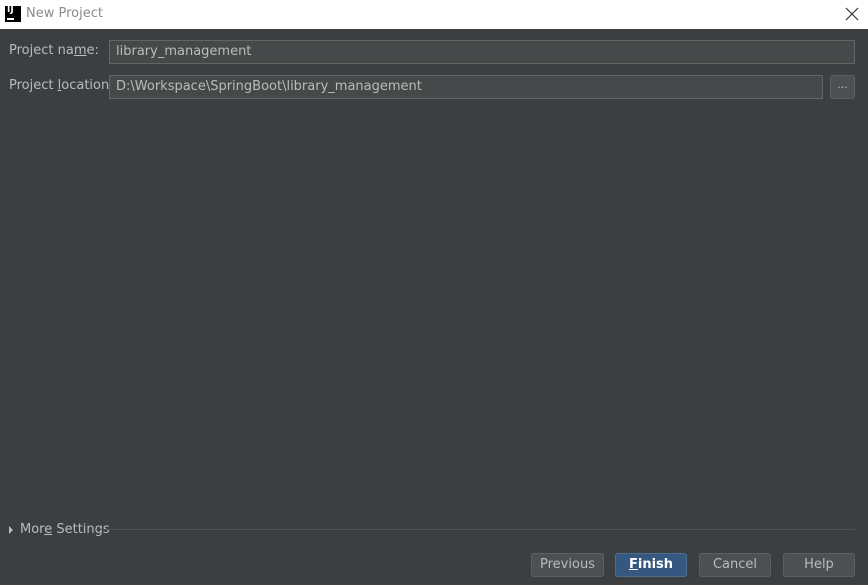  I want to click on project-location-label-part: Project, so click(33, 85).